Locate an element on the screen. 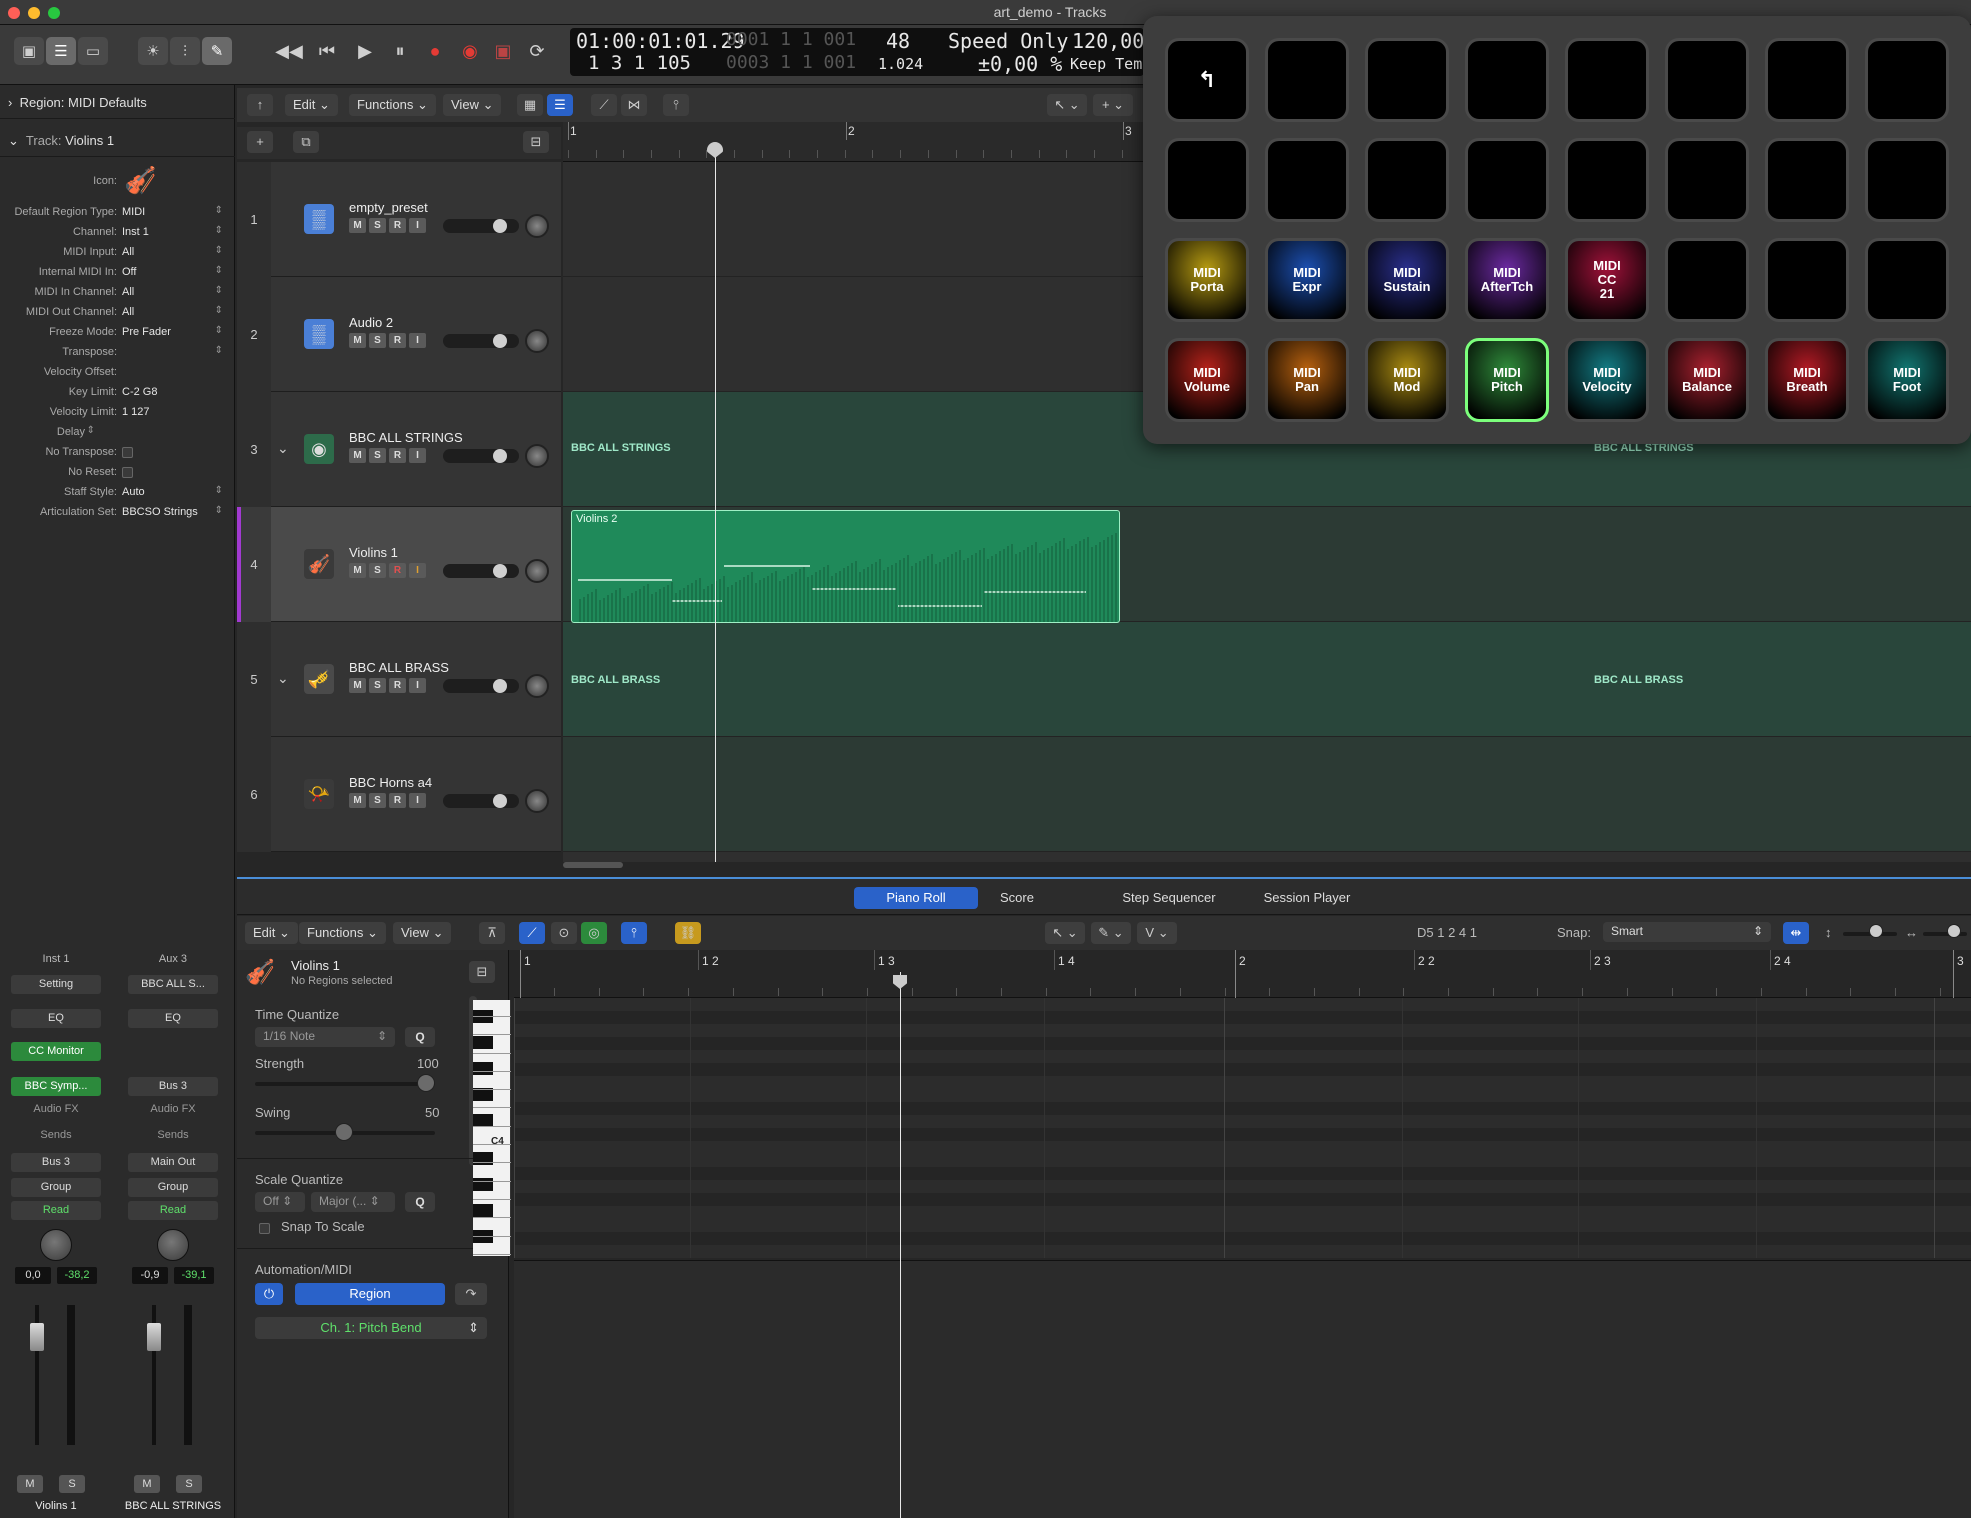  param-row: No Transpose: is located at coordinates (117, 453).